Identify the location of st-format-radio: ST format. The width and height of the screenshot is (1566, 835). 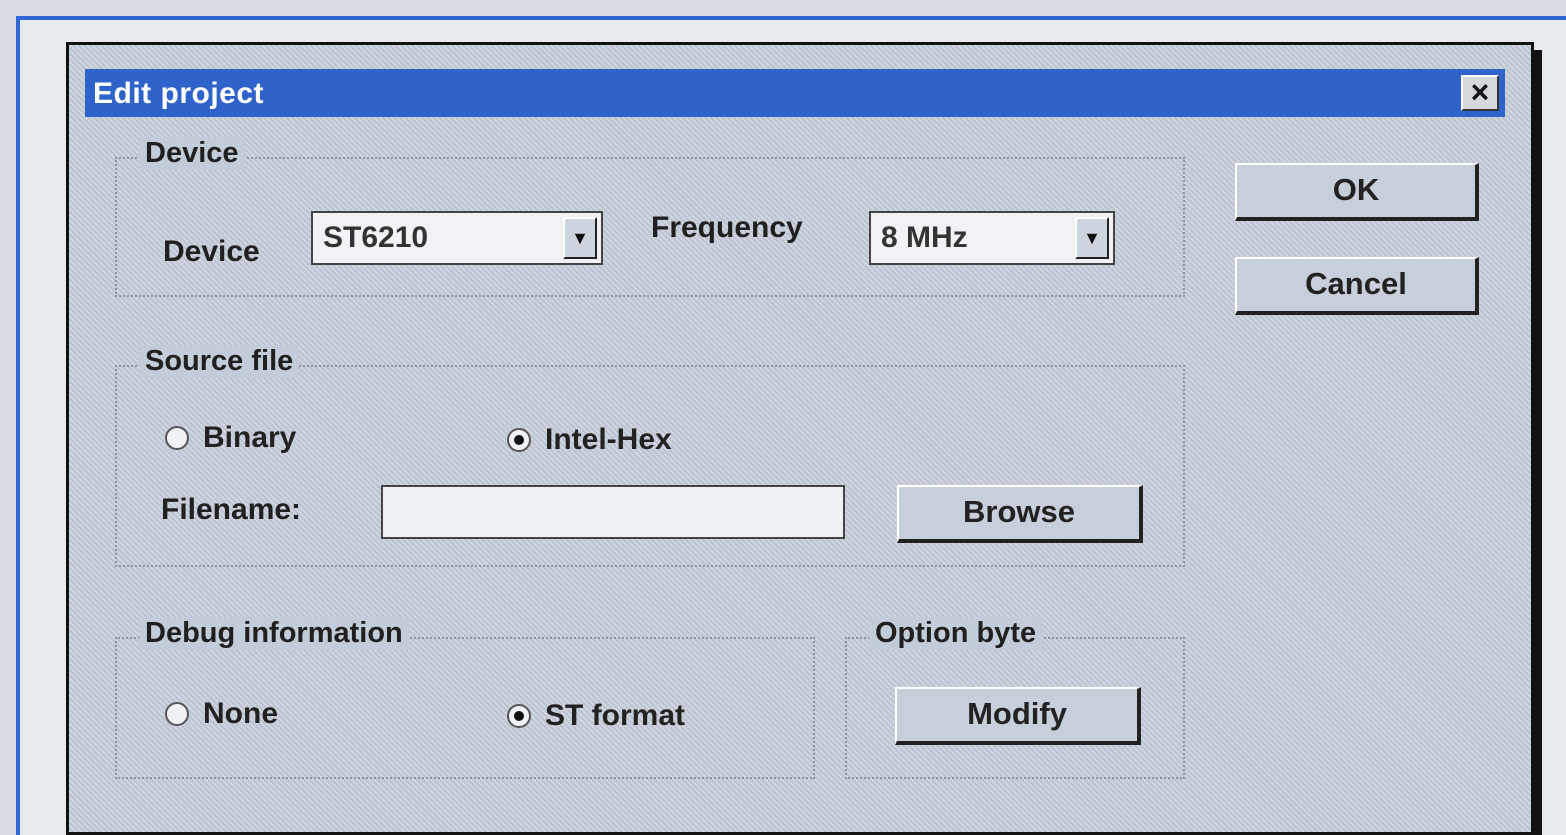
(596, 716).